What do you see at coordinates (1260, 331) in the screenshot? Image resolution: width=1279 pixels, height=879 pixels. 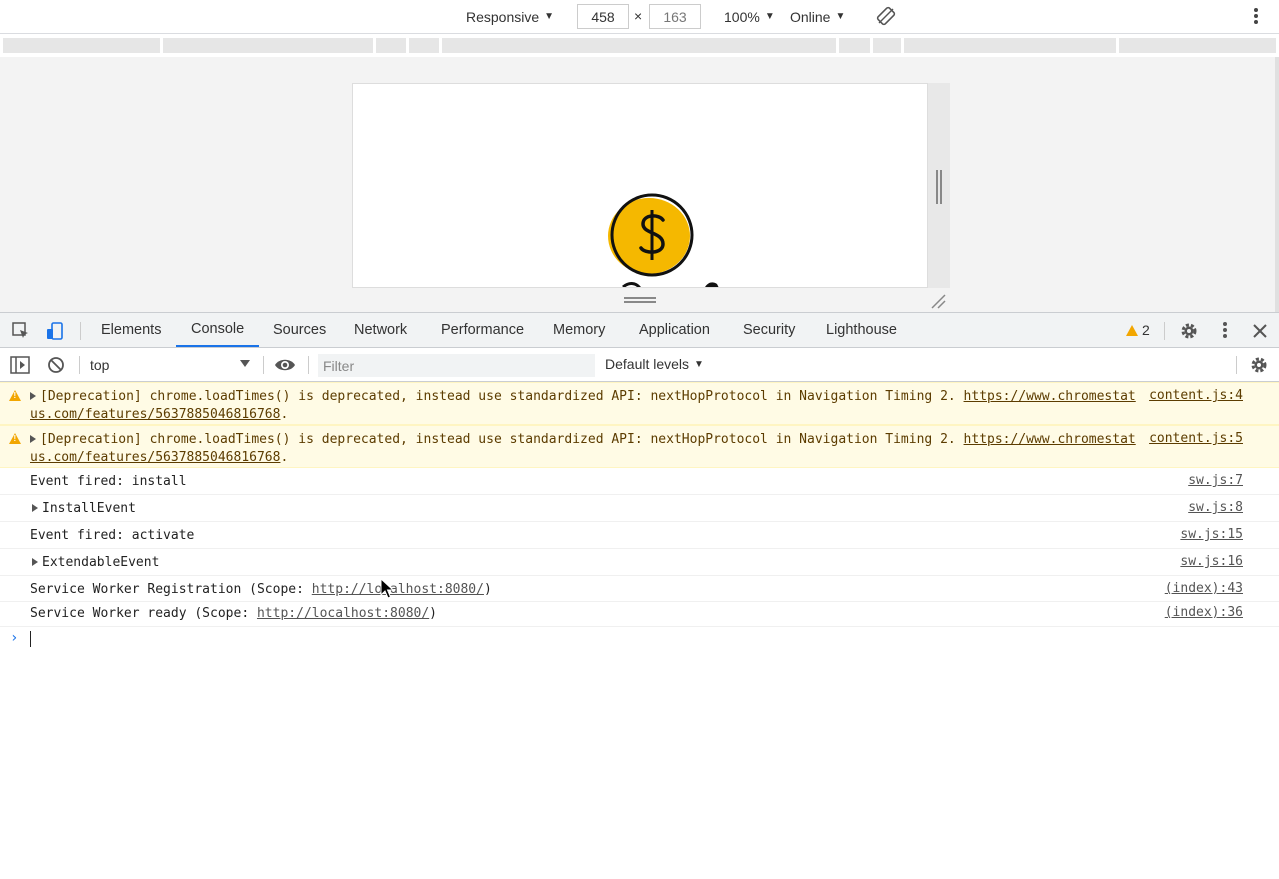 I see `close-icon` at bounding box center [1260, 331].